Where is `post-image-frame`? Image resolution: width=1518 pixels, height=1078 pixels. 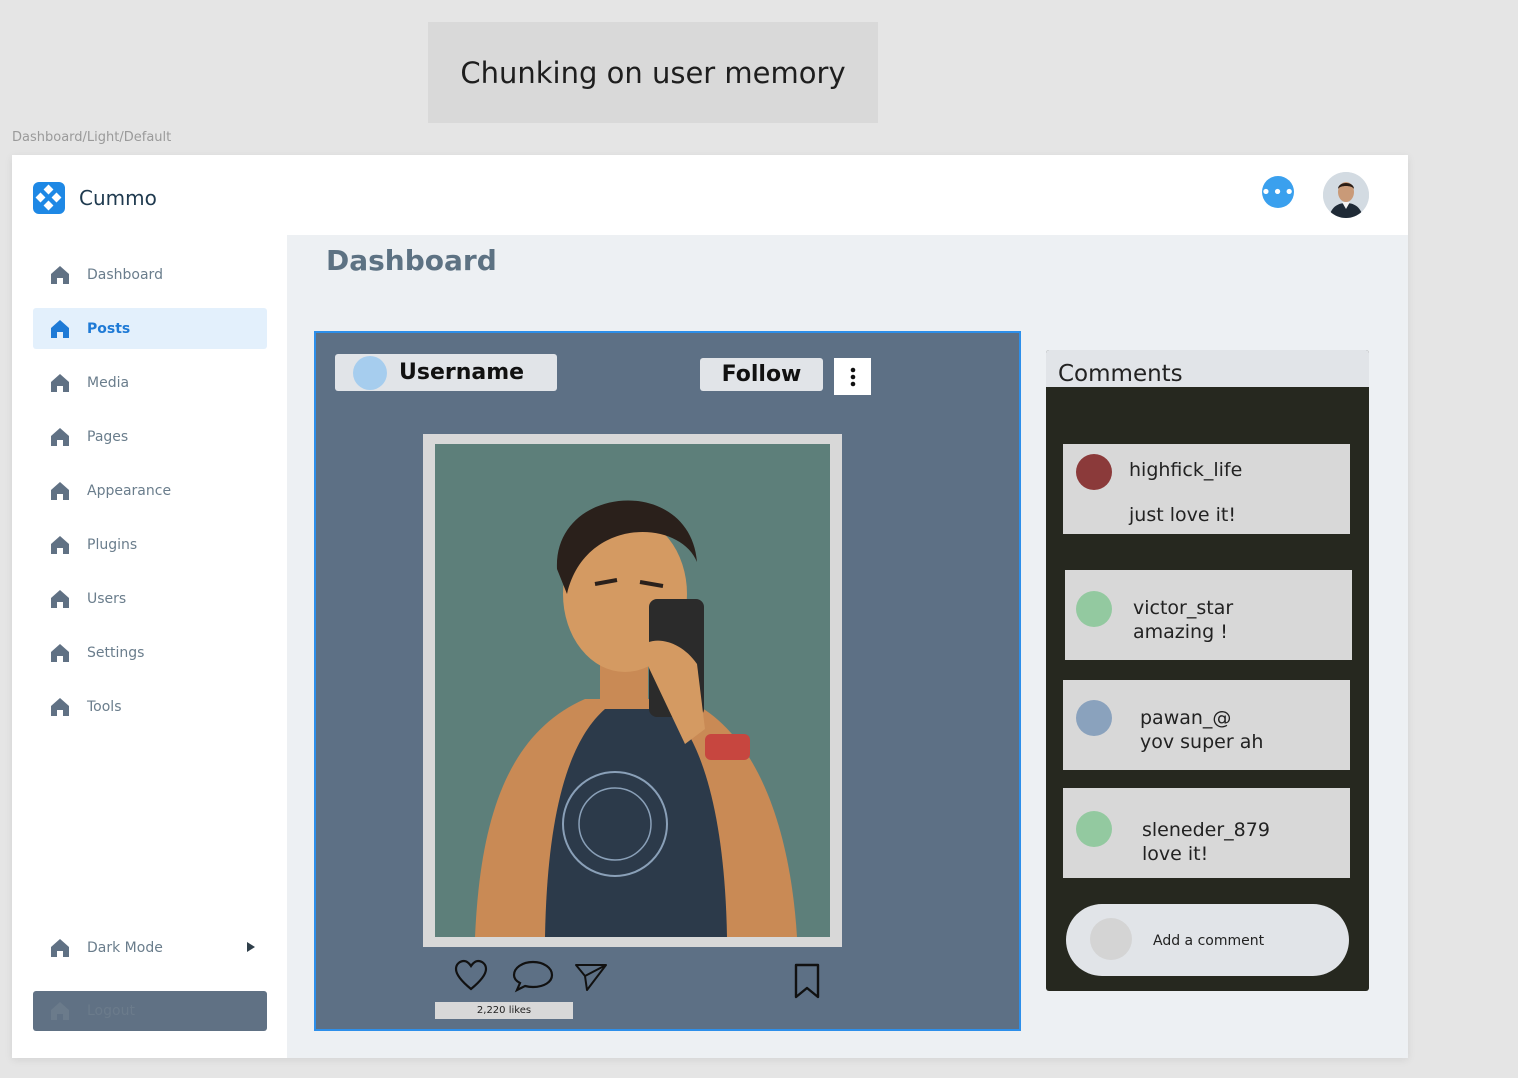 post-image-frame is located at coordinates (632, 690).